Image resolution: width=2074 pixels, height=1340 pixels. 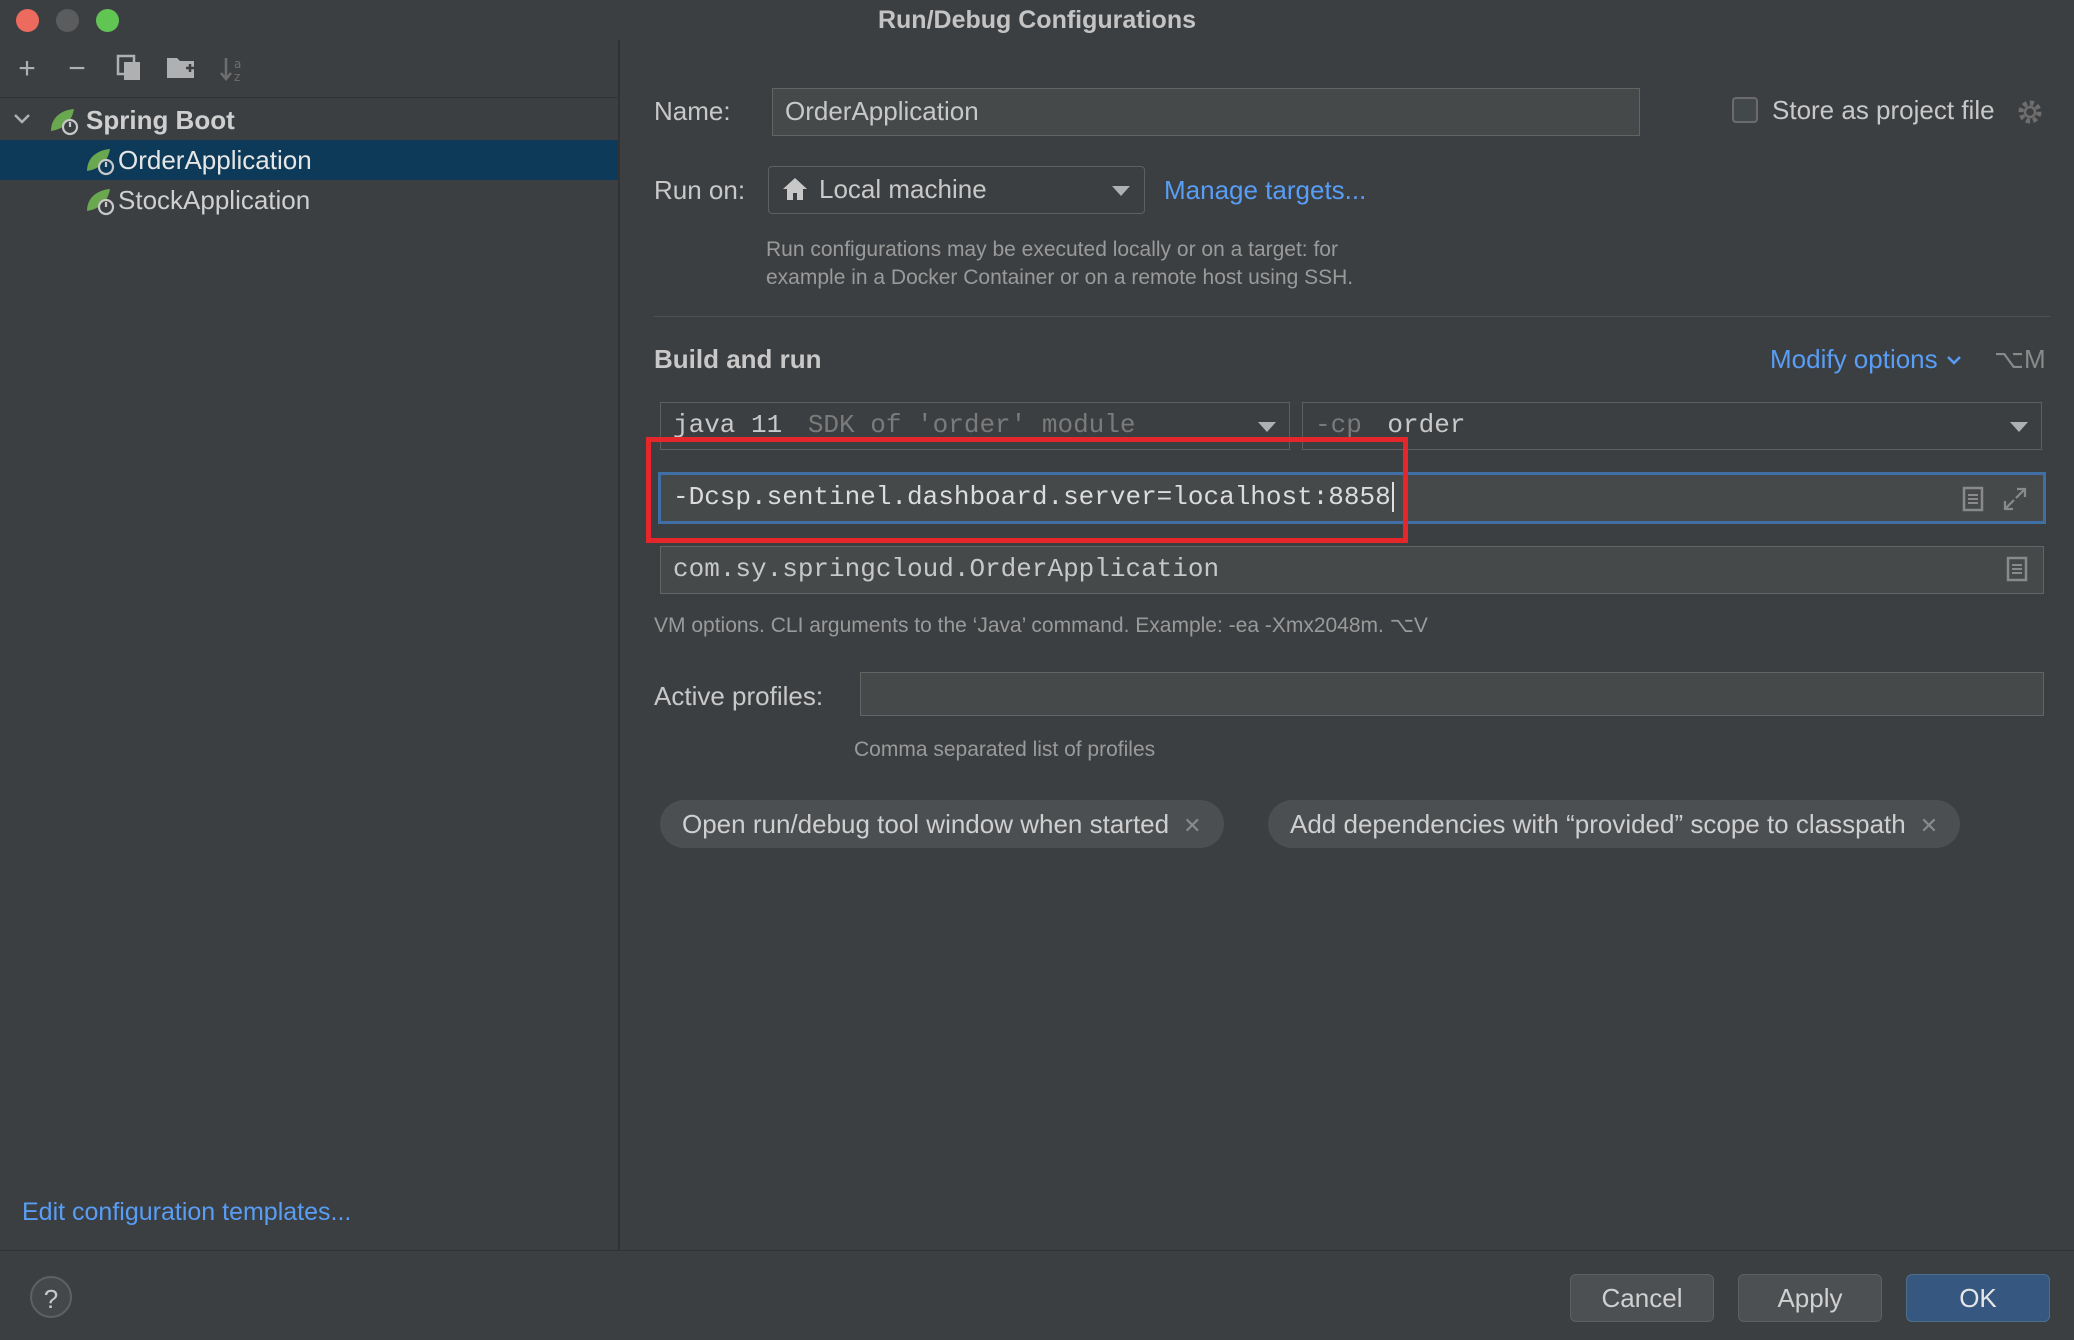 I want to click on name-label: Name:, so click(x=692, y=111).